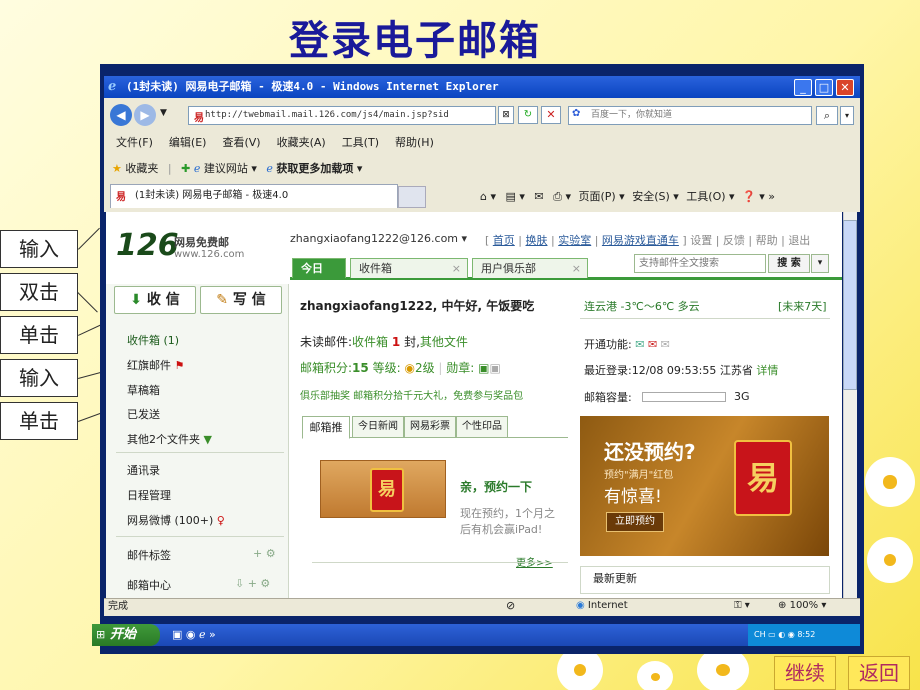 The width and height of the screenshot is (920, 690). Describe the element at coordinates (799, 240) in the screenshot. I see `link-logout: 退出` at that location.